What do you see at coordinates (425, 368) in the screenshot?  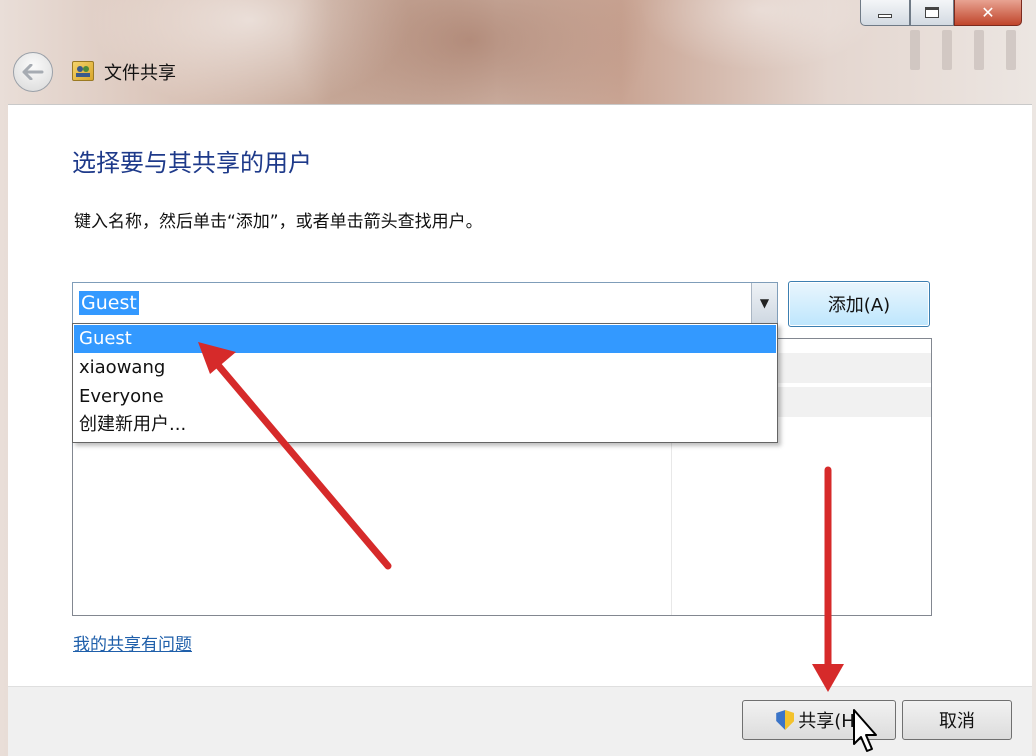 I see `dropdown-option-xiaowang: xiaowang` at bounding box center [425, 368].